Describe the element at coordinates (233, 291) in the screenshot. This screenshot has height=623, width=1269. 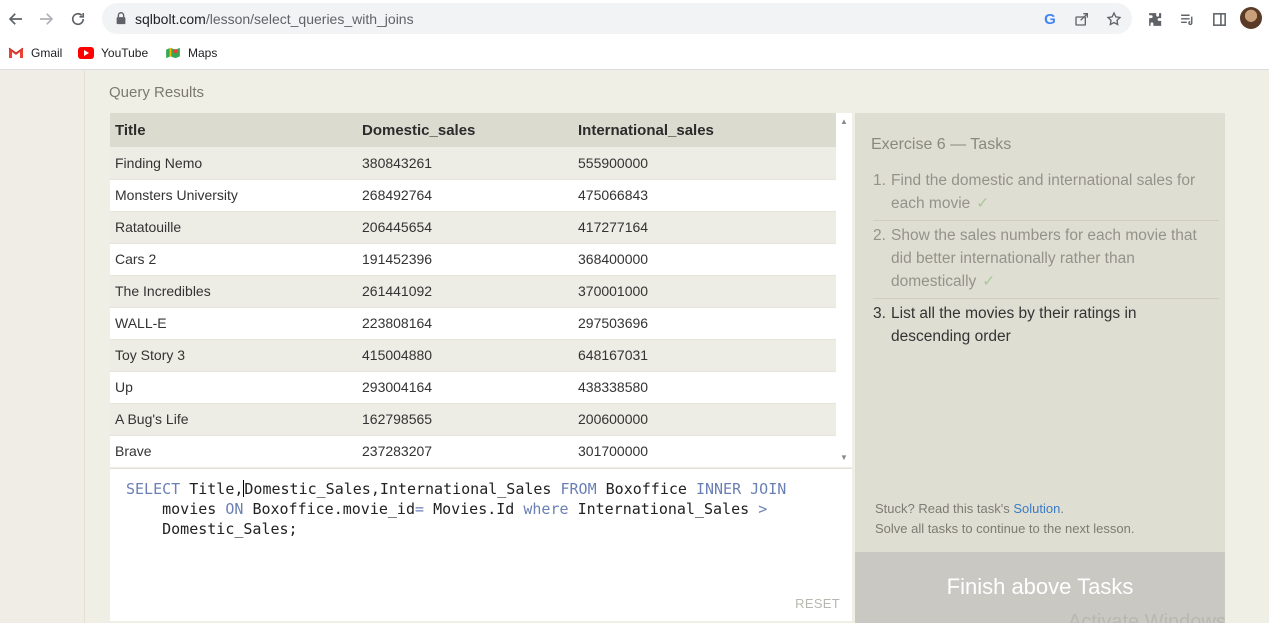
I see `cell-title: The Incredibles` at that location.